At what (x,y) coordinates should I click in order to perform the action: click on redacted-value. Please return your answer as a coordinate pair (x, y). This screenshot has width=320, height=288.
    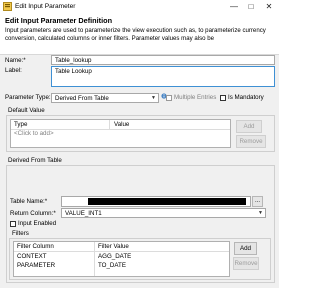
    Looking at the image, I should click on (167, 201).